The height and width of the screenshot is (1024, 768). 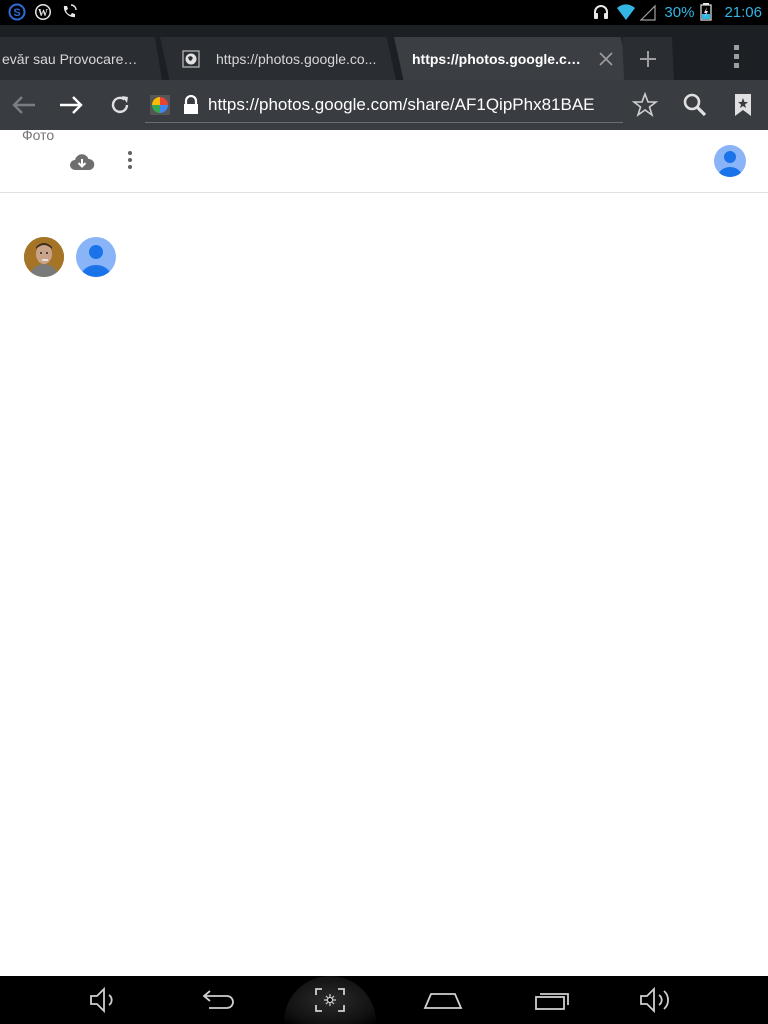 I want to click on search-button, so click(x=695, y=105).